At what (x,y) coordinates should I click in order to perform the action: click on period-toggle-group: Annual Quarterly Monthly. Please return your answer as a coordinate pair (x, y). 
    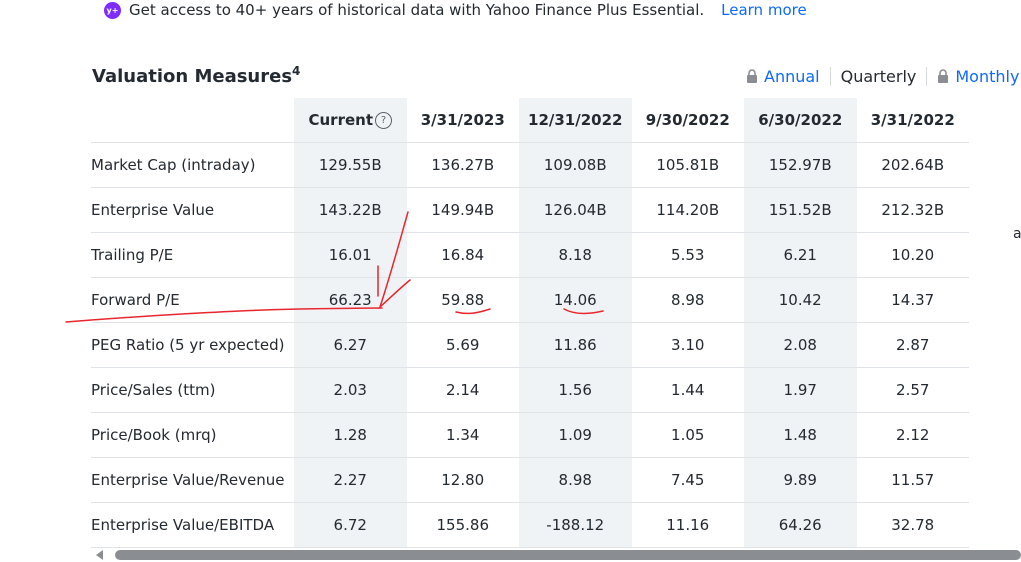
    Looking at the image, I should click on (878, 76).